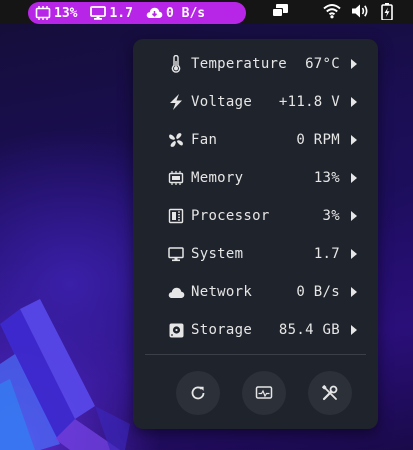 The height and width of the screenshot is (450, 413). I want to click on wifi-icon, so click(332, 11).